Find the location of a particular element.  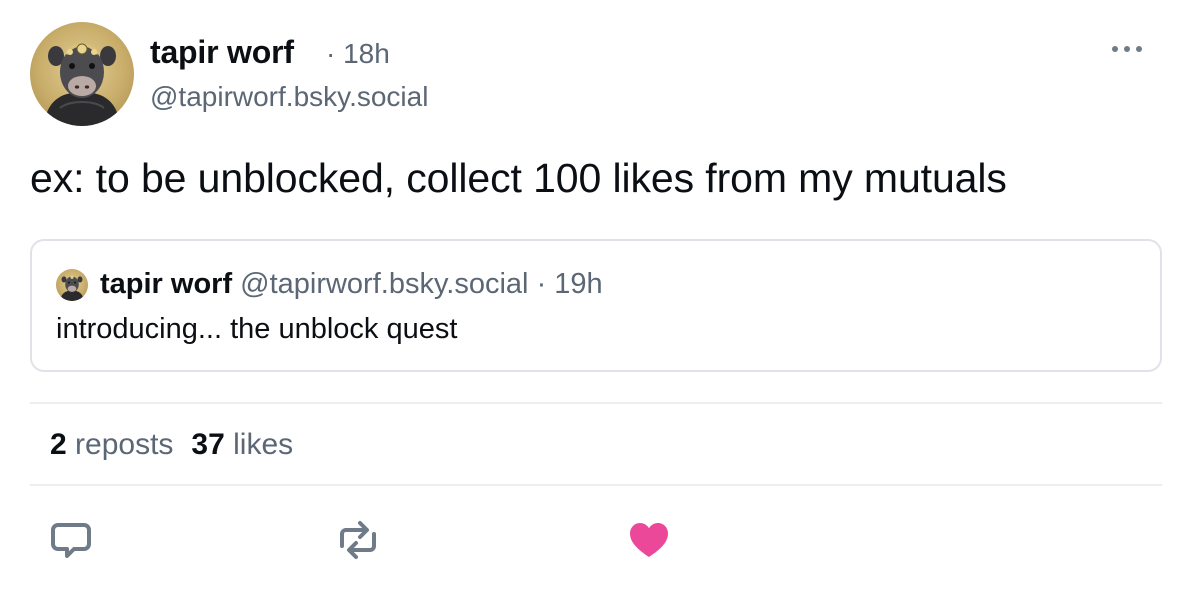

author-handle: @tapirworf.bsky.social is located at coordinates (289, 97).